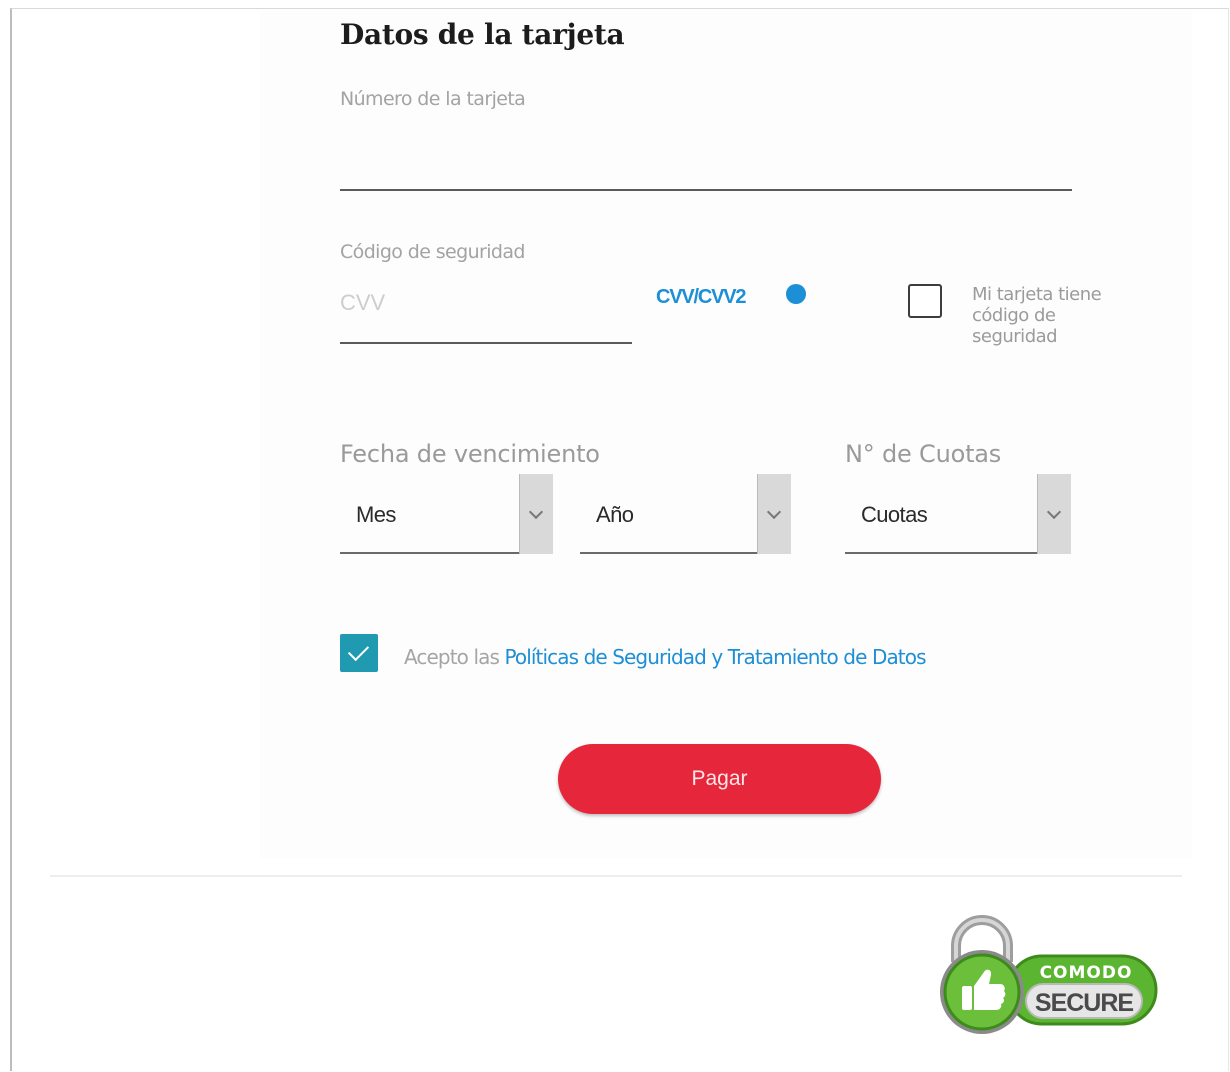 This screenshot has height=1072, width=1230. I want to click on comodo-secure-seal: COMODO SECURE, so click(1048, 975).